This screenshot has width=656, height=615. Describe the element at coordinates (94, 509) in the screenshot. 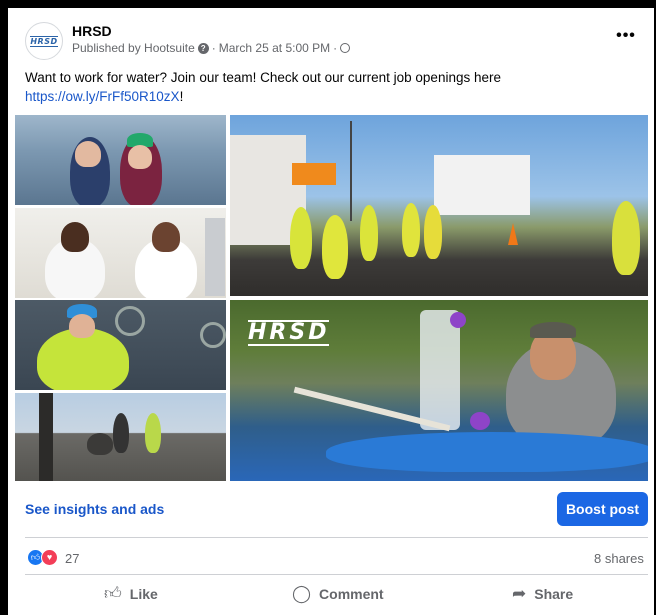

I see `see-insights-link: See insights and ads` at that location.